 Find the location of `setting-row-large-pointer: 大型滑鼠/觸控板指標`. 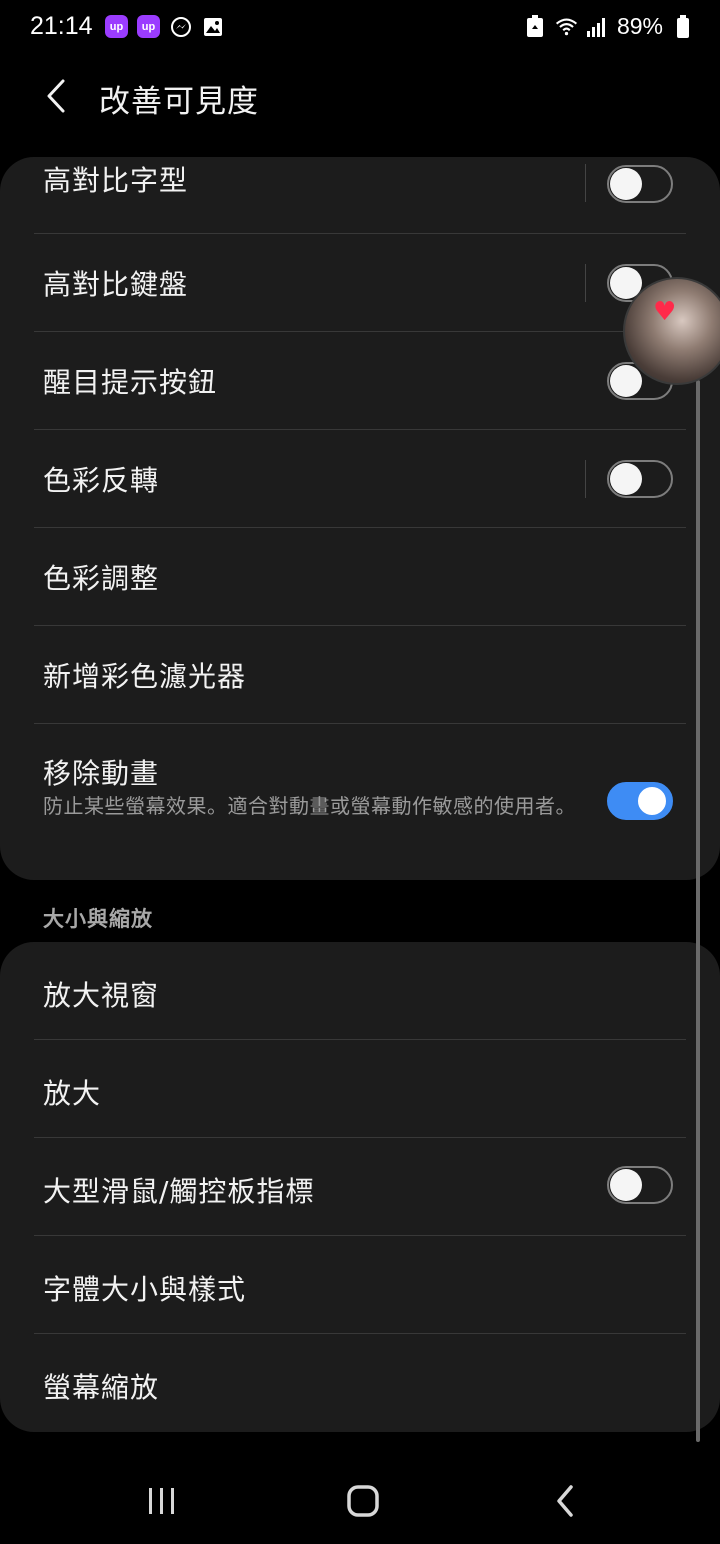

setting-row-large-pointer: 大型滑鼠/觸控板指標 is located at coordinates (360, 1187).